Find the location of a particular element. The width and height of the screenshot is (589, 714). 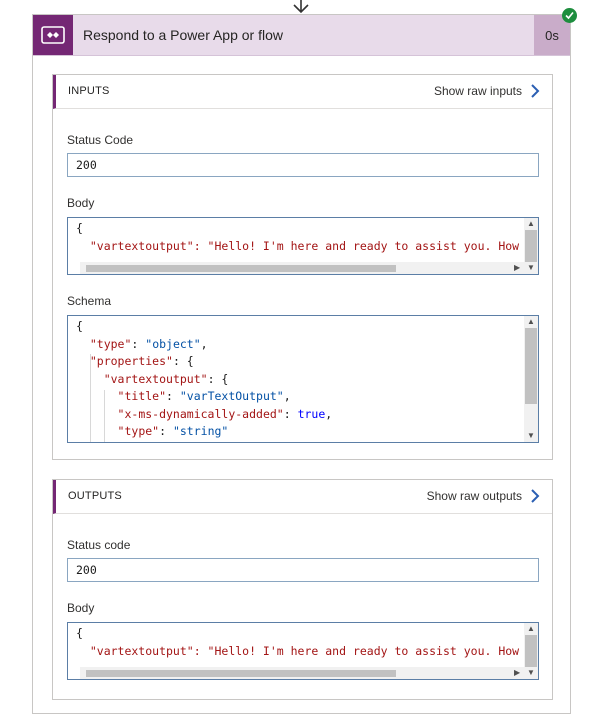

status-code-label: Status Code is located at coordinates (100, 140).